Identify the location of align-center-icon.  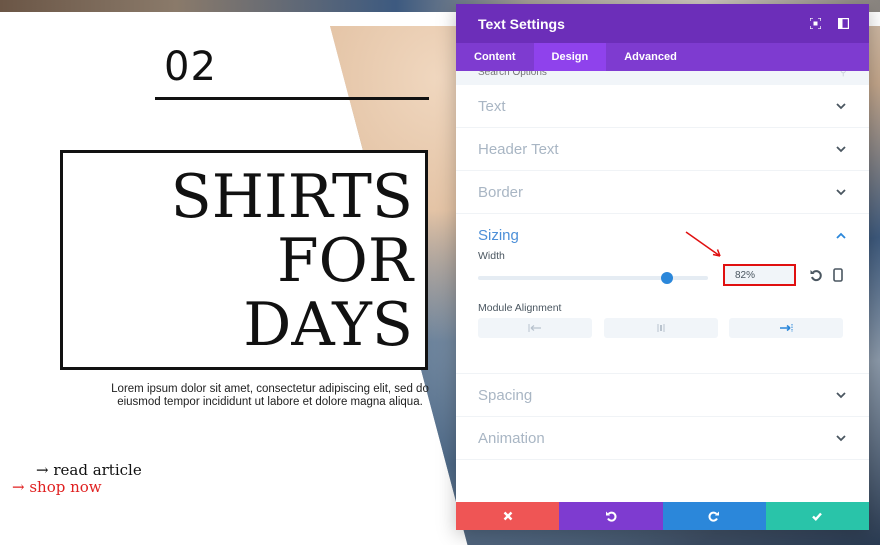
(660, 328).